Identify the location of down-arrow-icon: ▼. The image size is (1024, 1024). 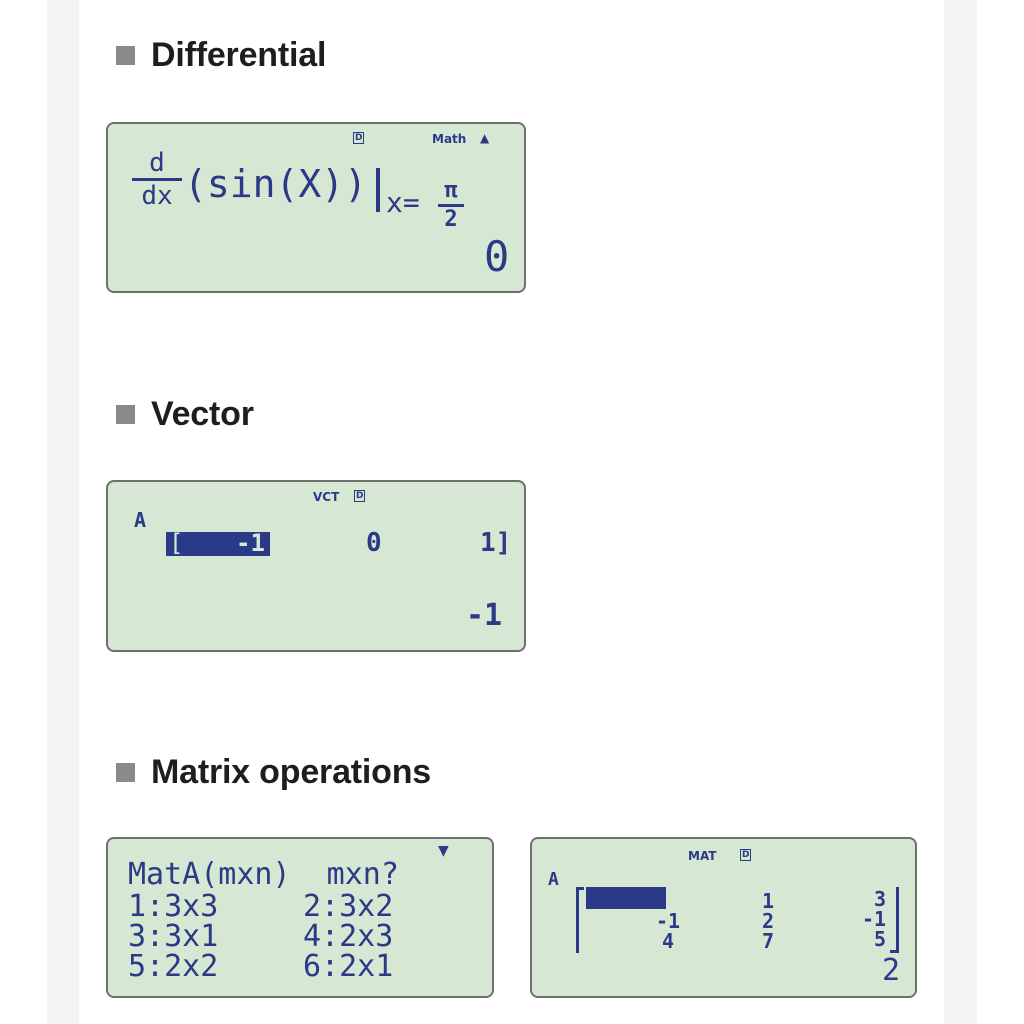
(443, 851).